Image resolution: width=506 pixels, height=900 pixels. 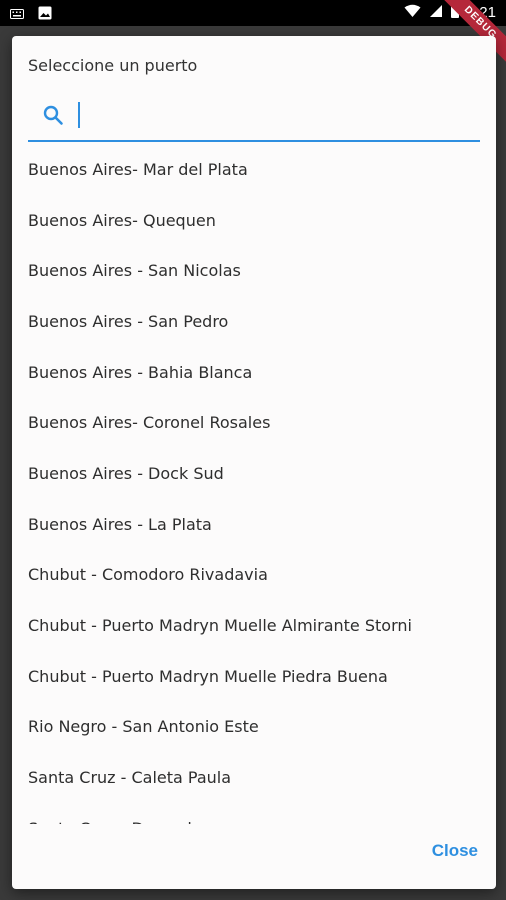 What do you see at coordinates (254, 169) in the screenshot?
I see `list-item: Buenos Aires- Mar del Plata` at bounding box center [254, 169].